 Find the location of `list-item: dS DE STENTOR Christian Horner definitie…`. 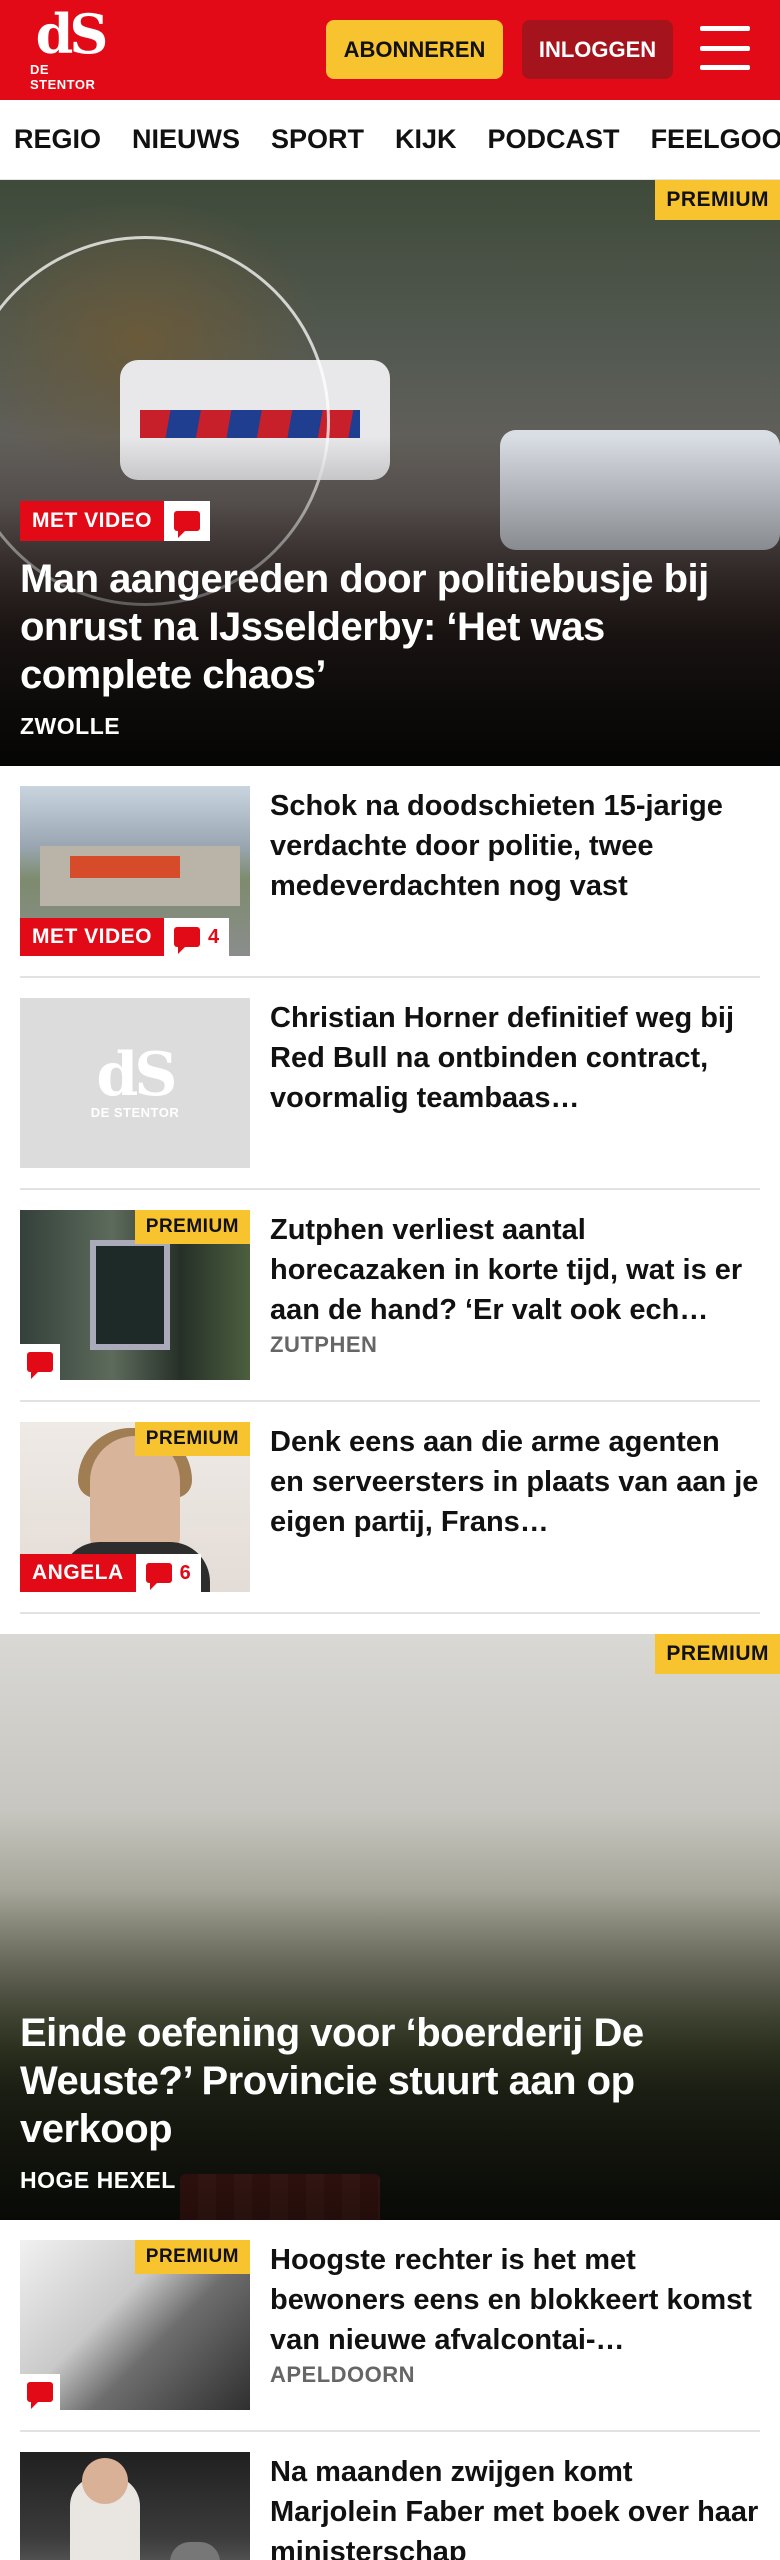

list-item: dS DE STENTOR Christian Horner definitie… is located at coordinates (390, 1084).